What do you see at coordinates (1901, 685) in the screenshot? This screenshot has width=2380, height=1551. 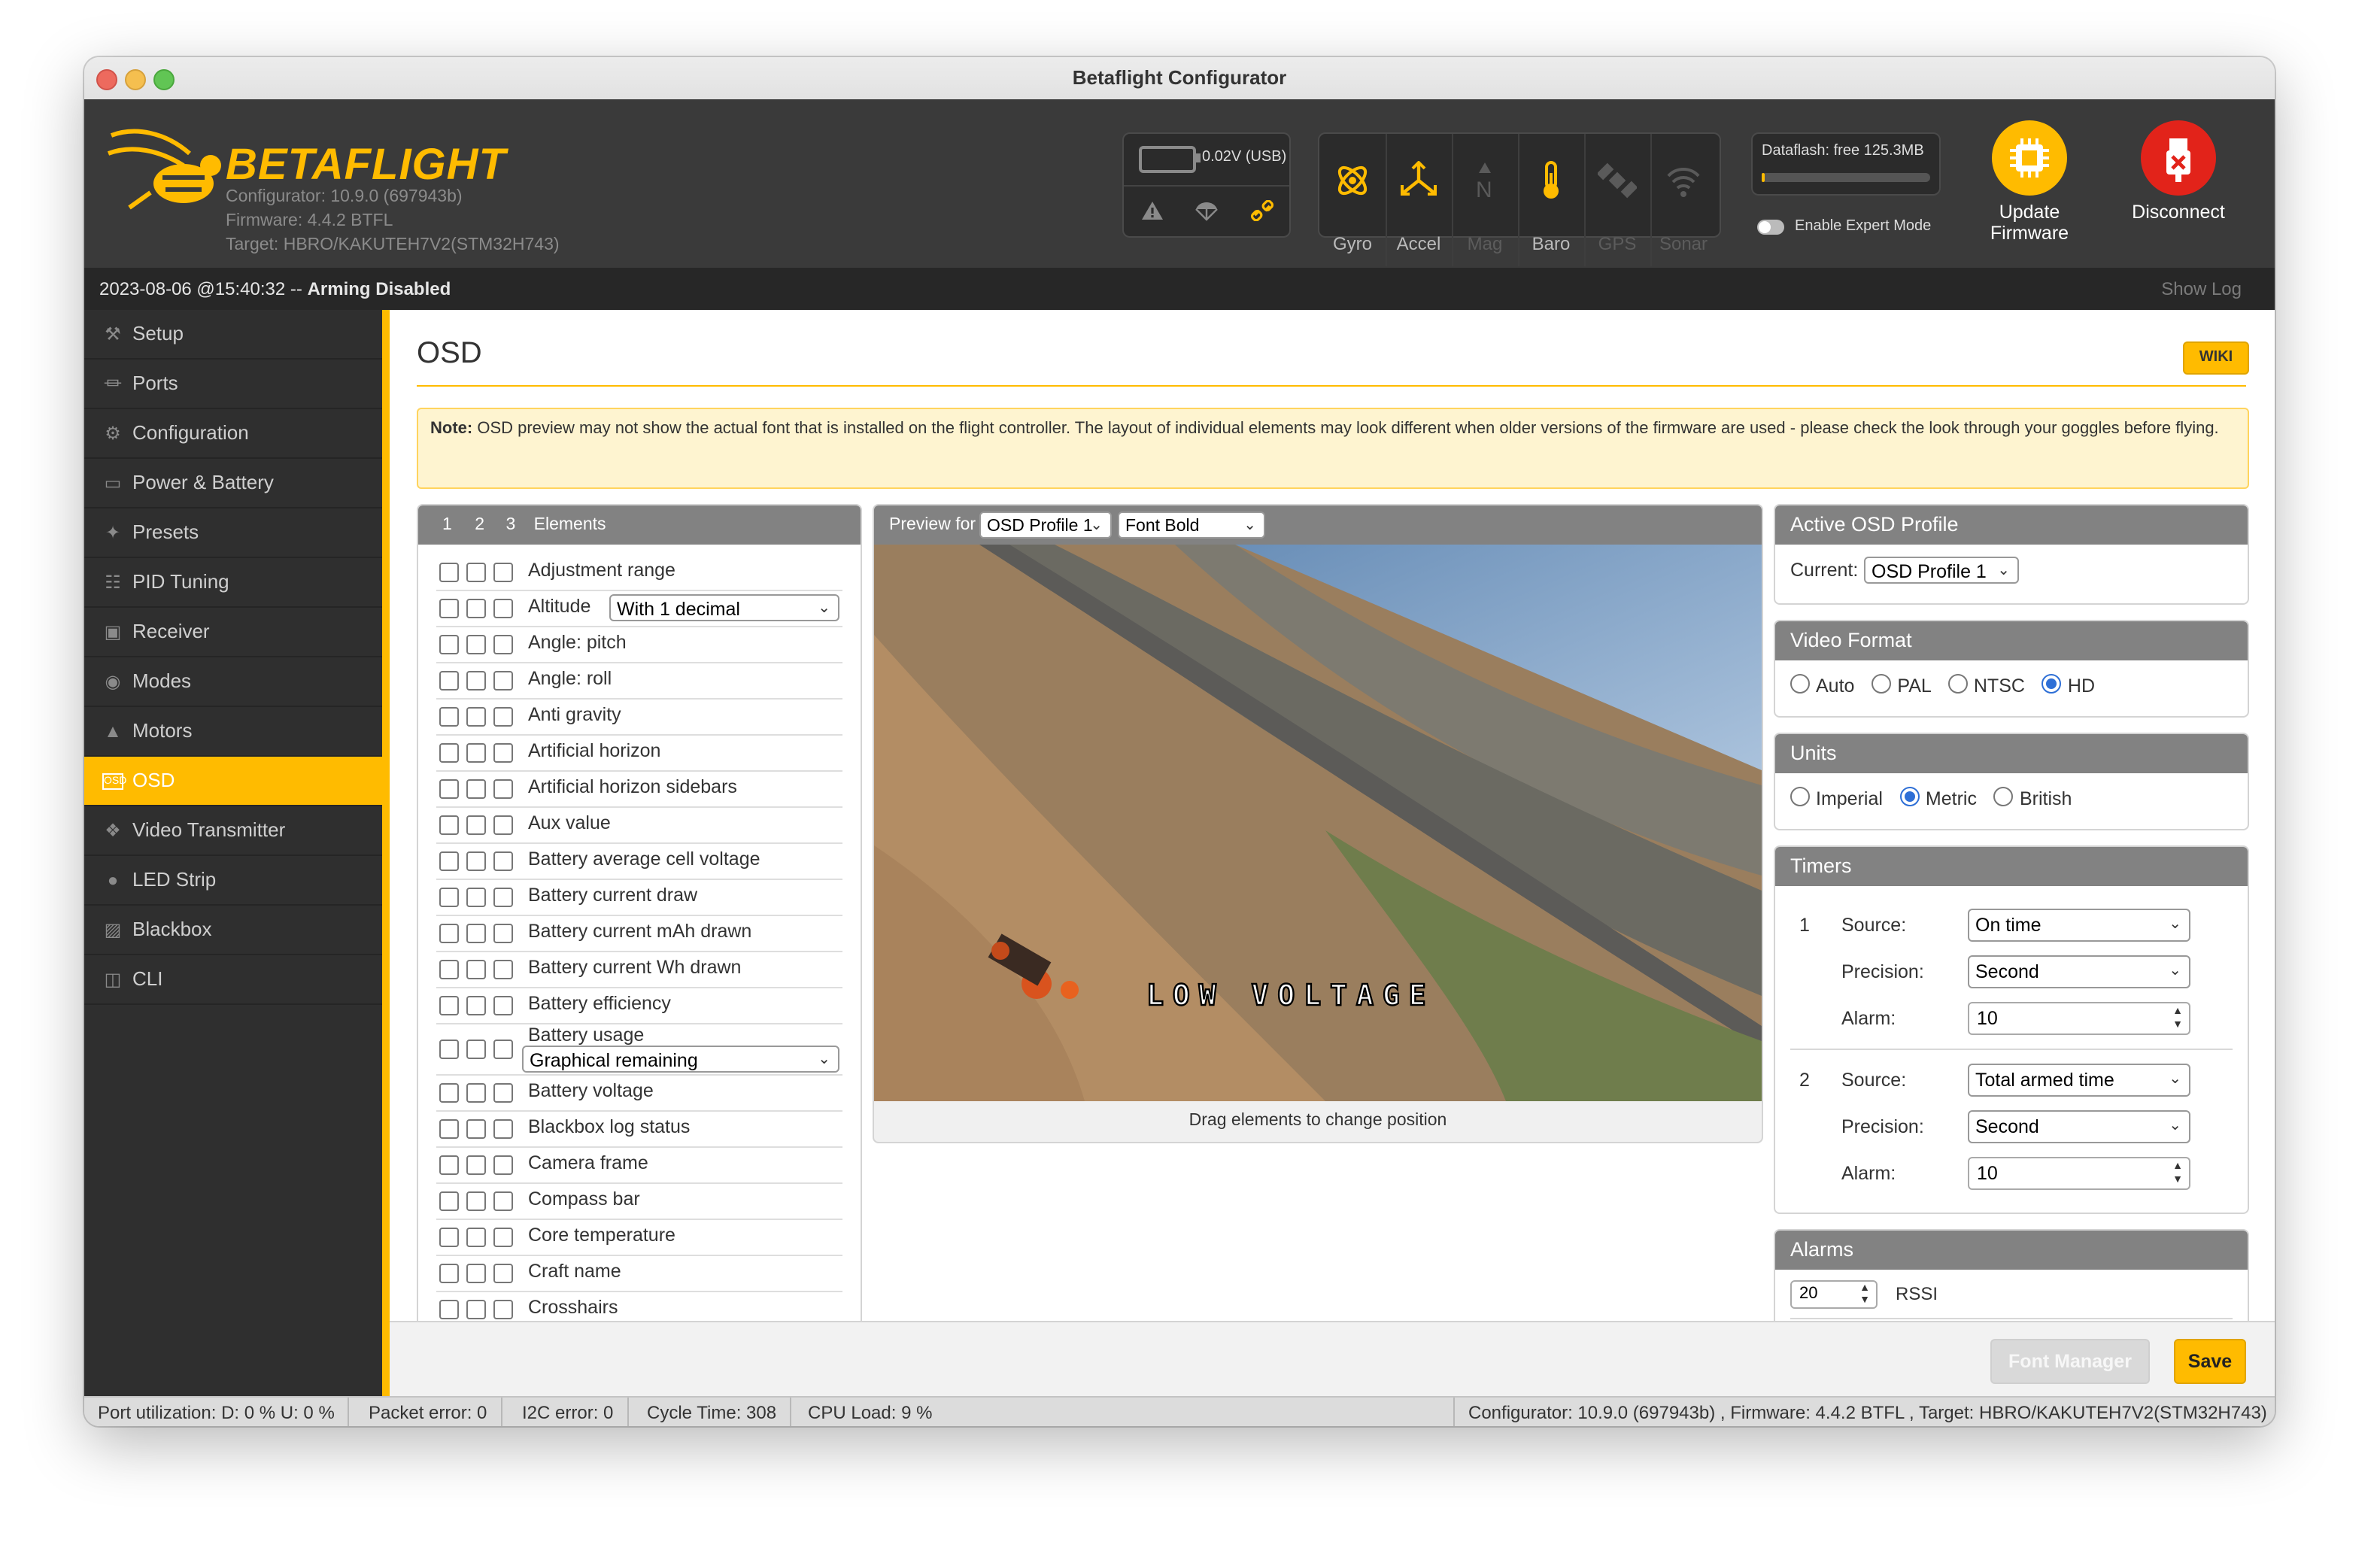 I see `video-format-pal: PAL` at bounding box center [1901, 685].